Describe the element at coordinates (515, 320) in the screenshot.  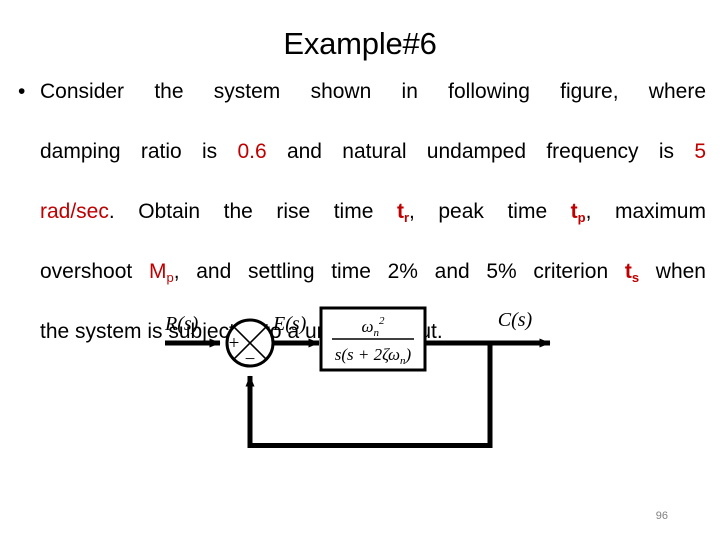
I see `output-label: C(s)` at that location.